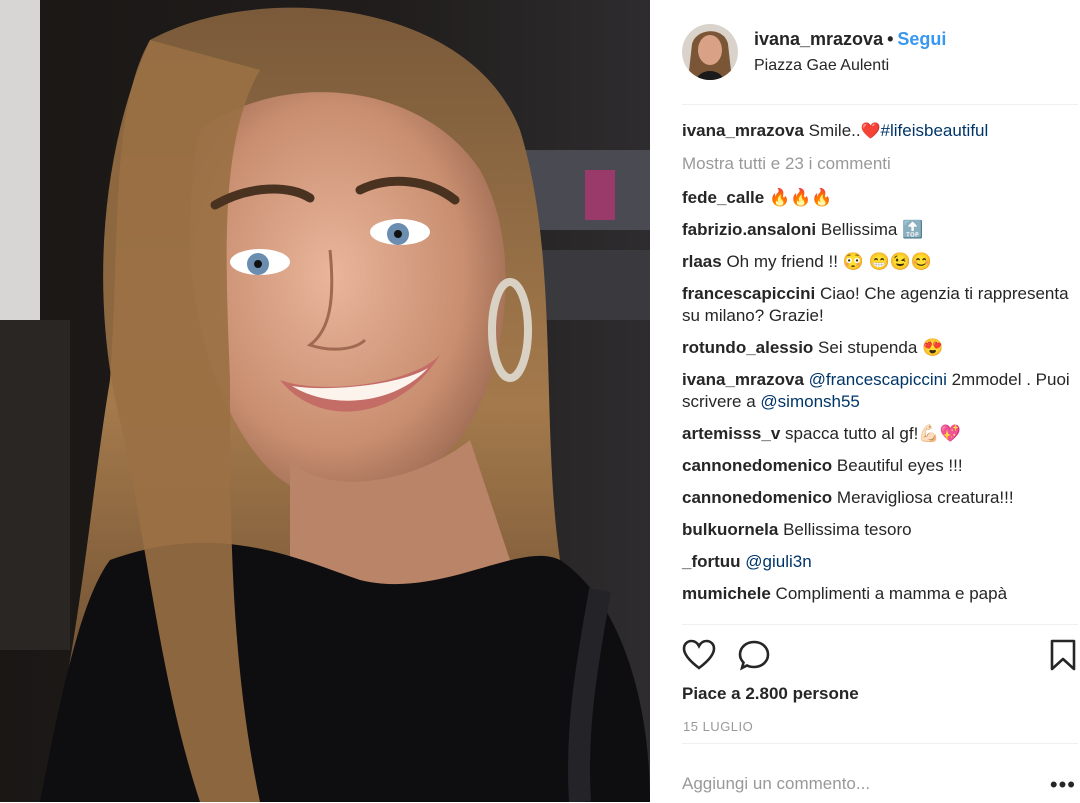 This screenshot has width=1080, height=803. What do you see at coordinates (821, 66) in the screenshot?
I see `location-link: Piazza Gae Aulenti` at bounding box center [821, 66].